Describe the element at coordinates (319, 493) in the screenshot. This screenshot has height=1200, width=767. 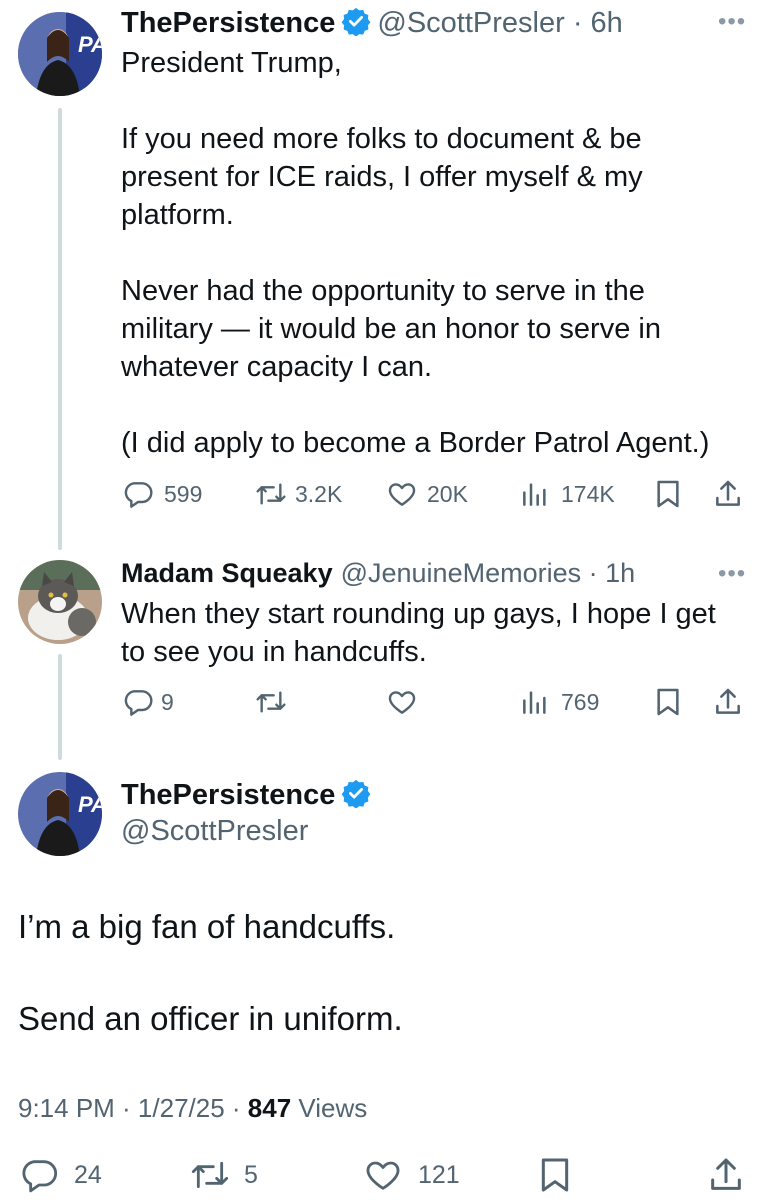
I see `repost-count: 3.2K` at that location.